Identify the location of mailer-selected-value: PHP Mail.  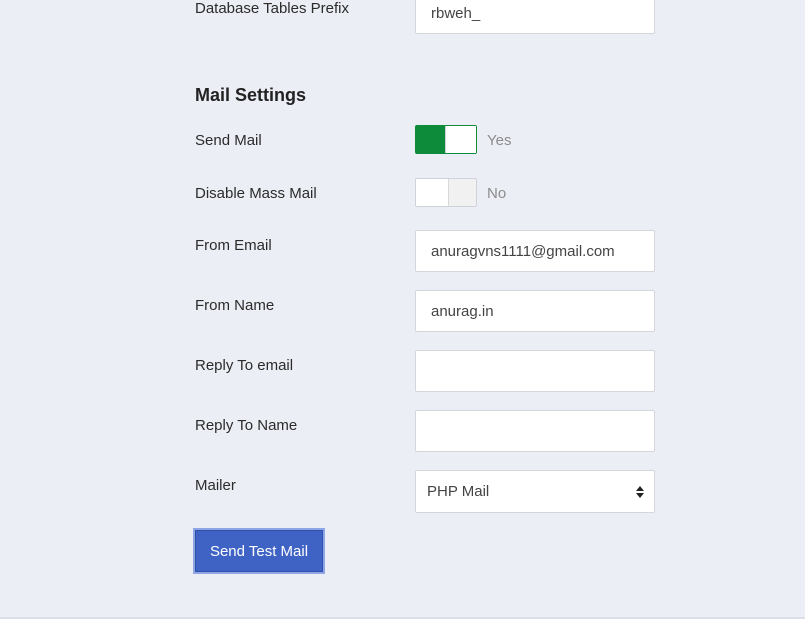
(458, 491).